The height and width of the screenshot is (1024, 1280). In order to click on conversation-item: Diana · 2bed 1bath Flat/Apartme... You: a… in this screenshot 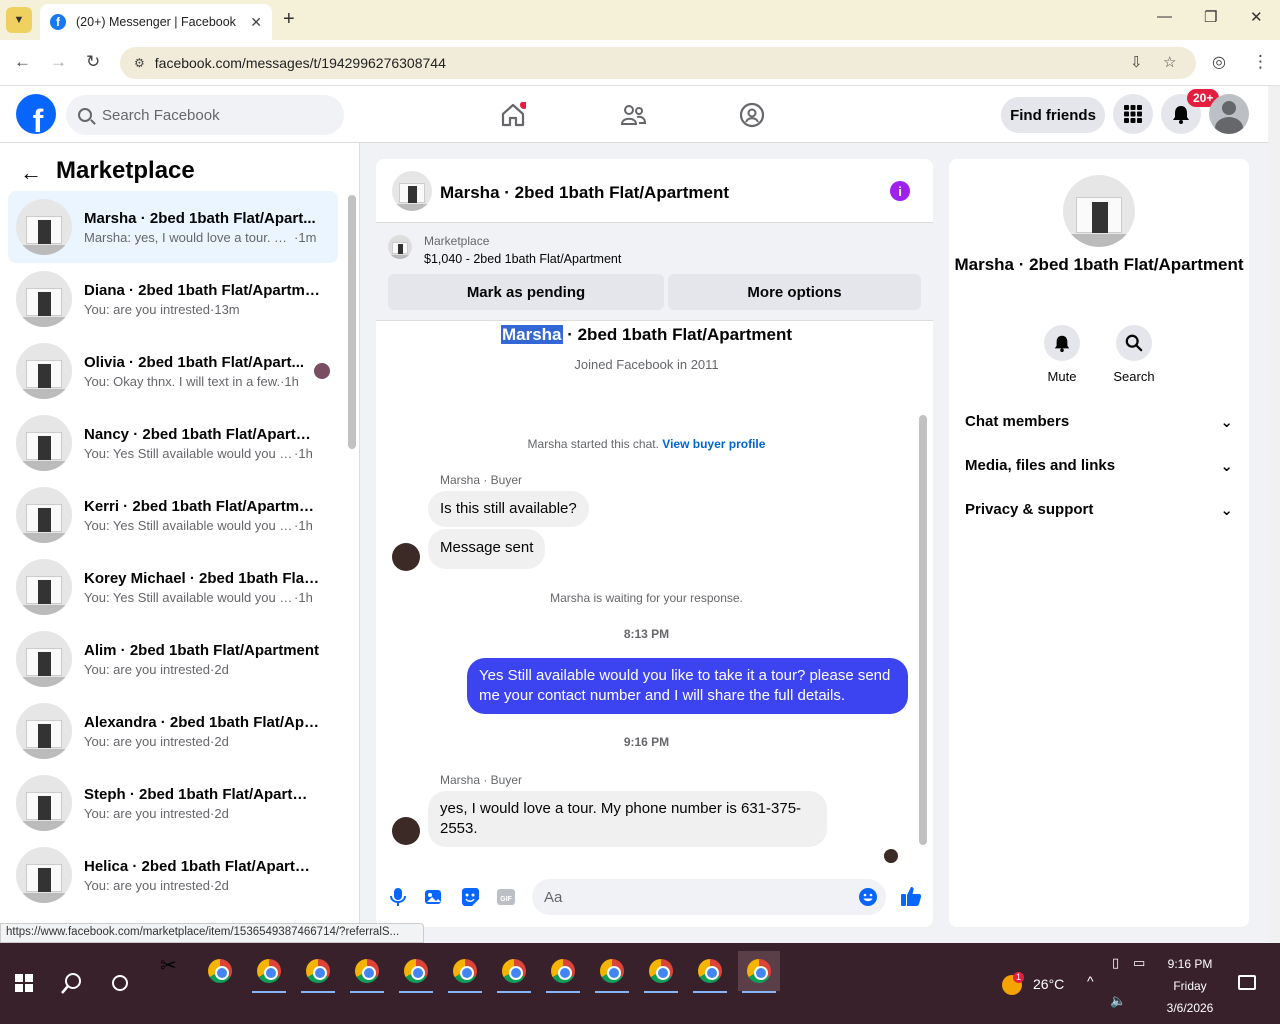, I will do `click(173, 299)`.